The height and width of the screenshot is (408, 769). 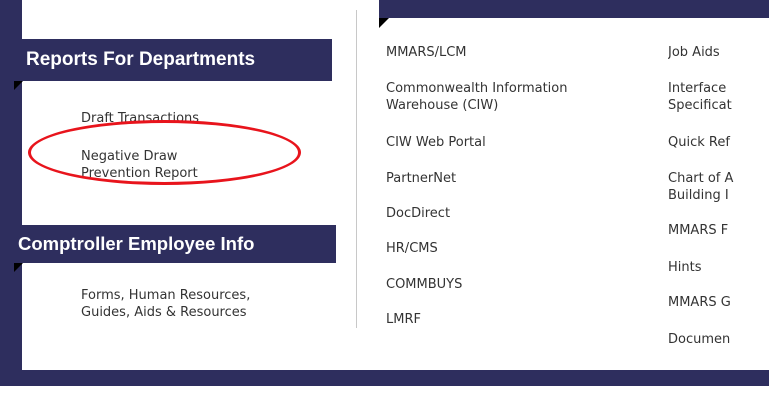 What do you see at coordinates (699, 302) in the screenshot?
I see `link-mmars-g: MMARS G` at bounding box center [699, 302].